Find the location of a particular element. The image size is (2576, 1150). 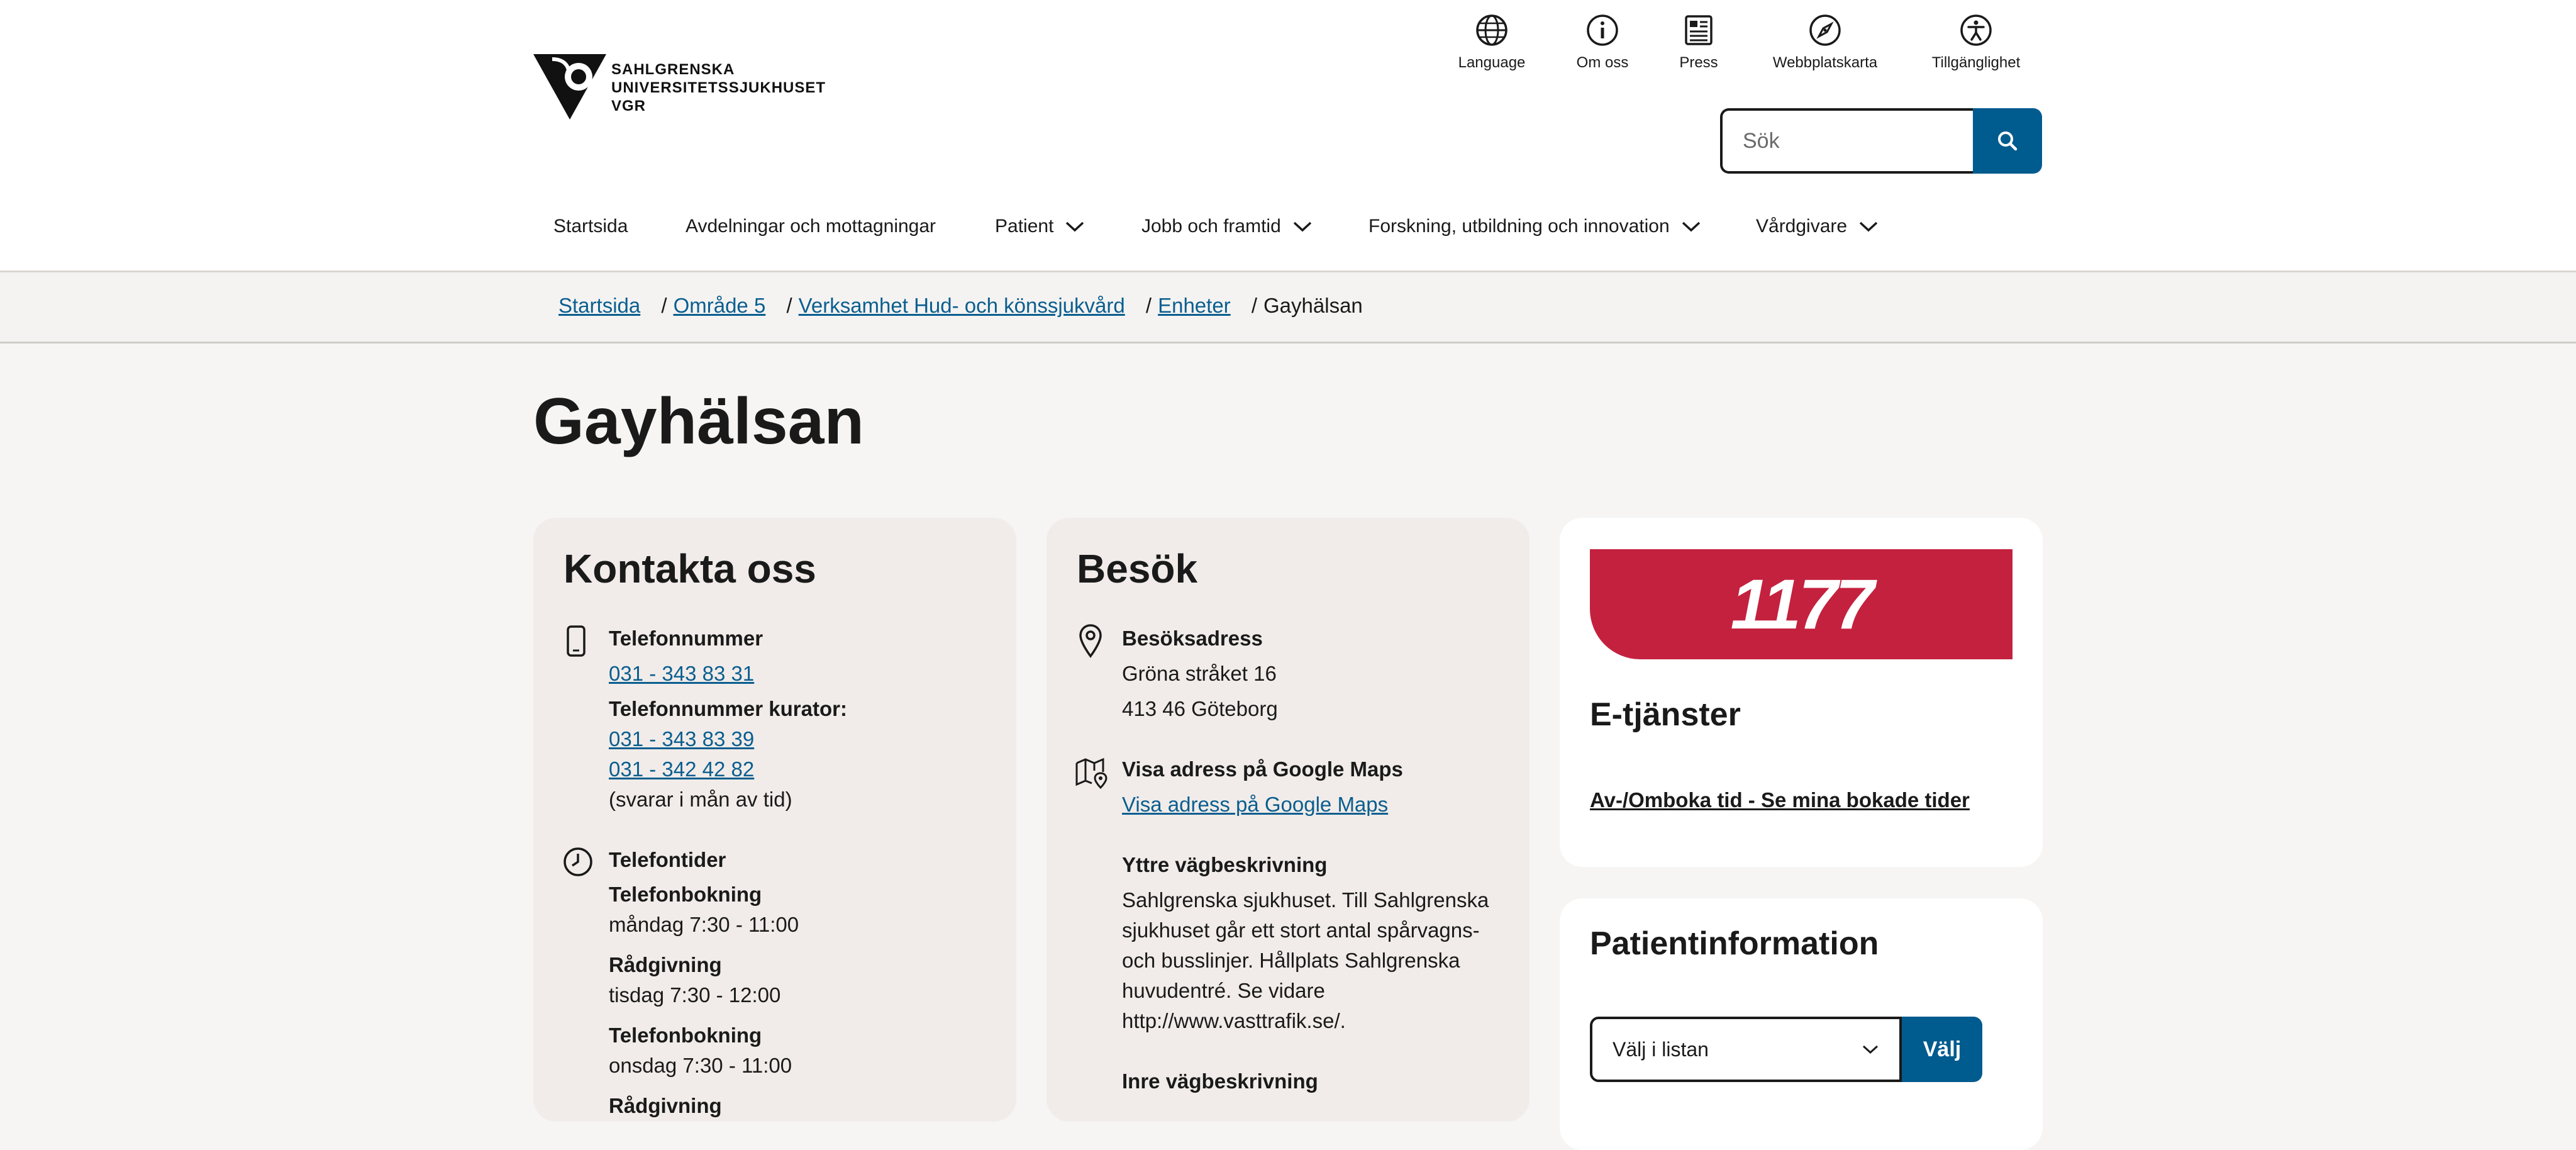

breadcrumb-link: Område 5 is located at coordinates (720, 305).